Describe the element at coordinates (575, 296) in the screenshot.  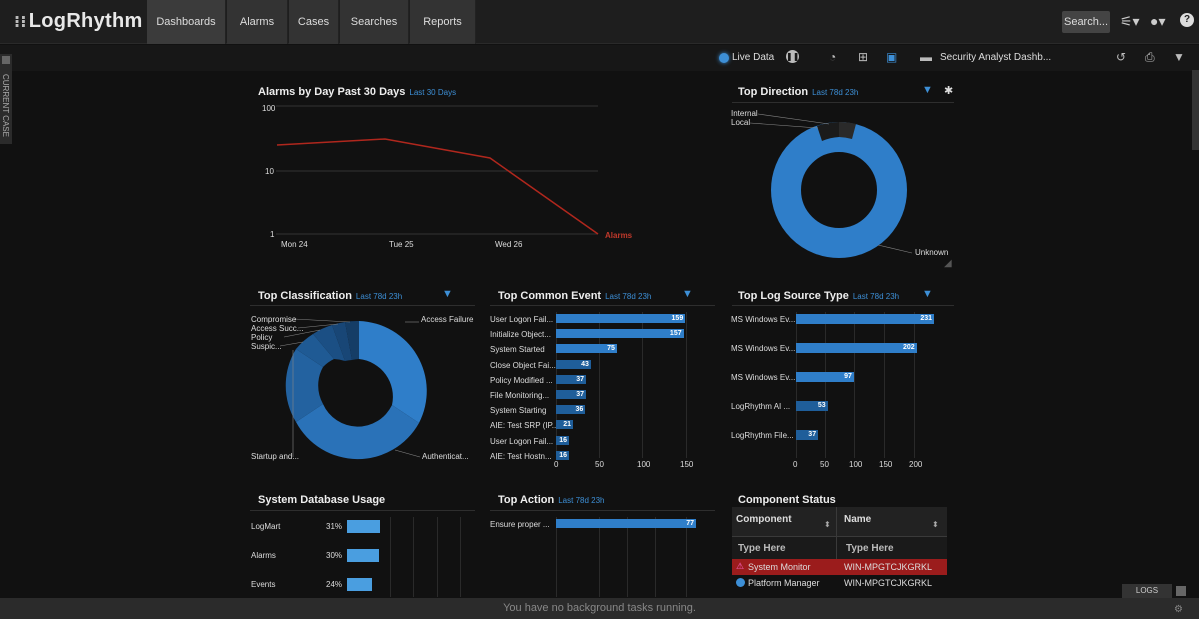
I see `common-event-widget-title: Top Common Event Last 78d 23h` at that location.